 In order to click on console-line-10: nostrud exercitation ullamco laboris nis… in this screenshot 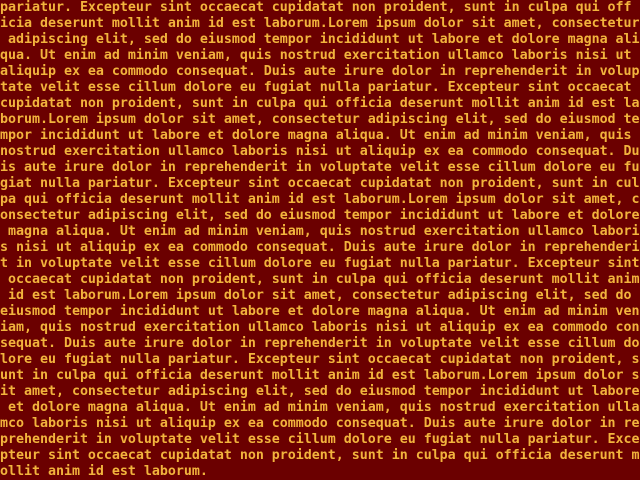, I will do `click(320, 151)`.